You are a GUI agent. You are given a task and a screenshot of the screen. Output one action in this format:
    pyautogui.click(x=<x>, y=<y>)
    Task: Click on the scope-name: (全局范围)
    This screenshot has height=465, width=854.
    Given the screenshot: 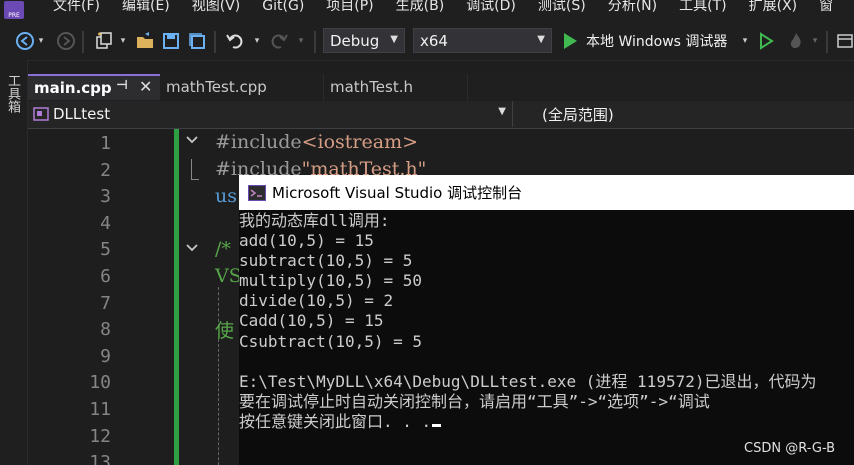 What is the action you would take?
    pyautogui.click(x=578, y=114)
    